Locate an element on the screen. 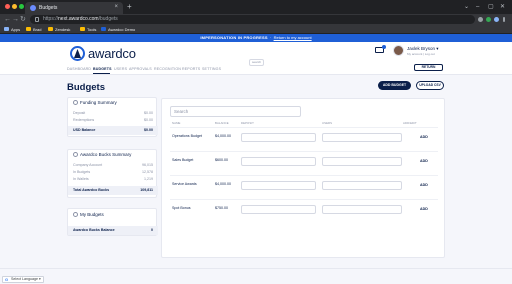  column-header-users: USERS is located at coordinates (327, 123).